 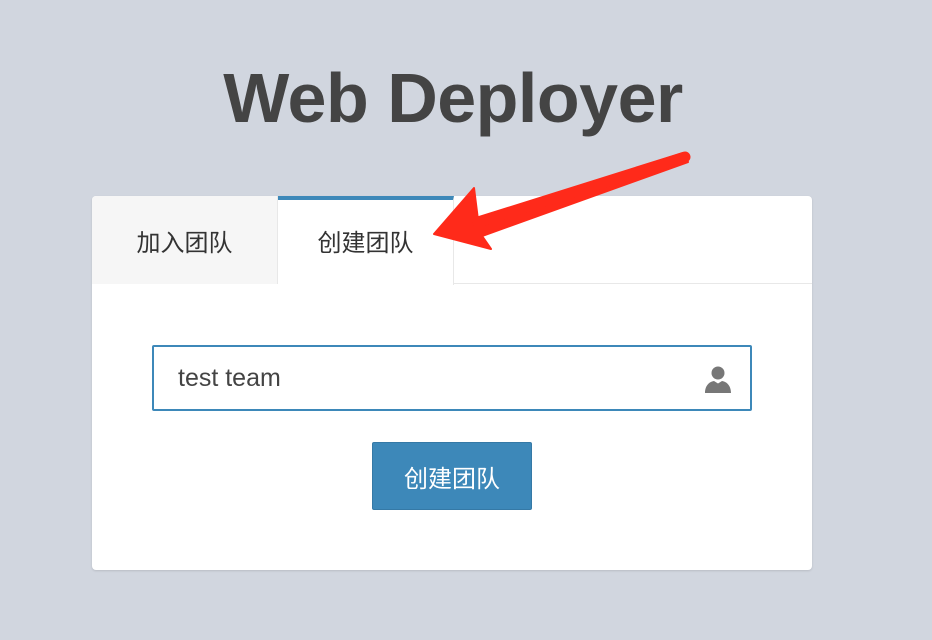 I want to click on tab-bar: 加入团队 创建团队, so click(x=452, y=240).